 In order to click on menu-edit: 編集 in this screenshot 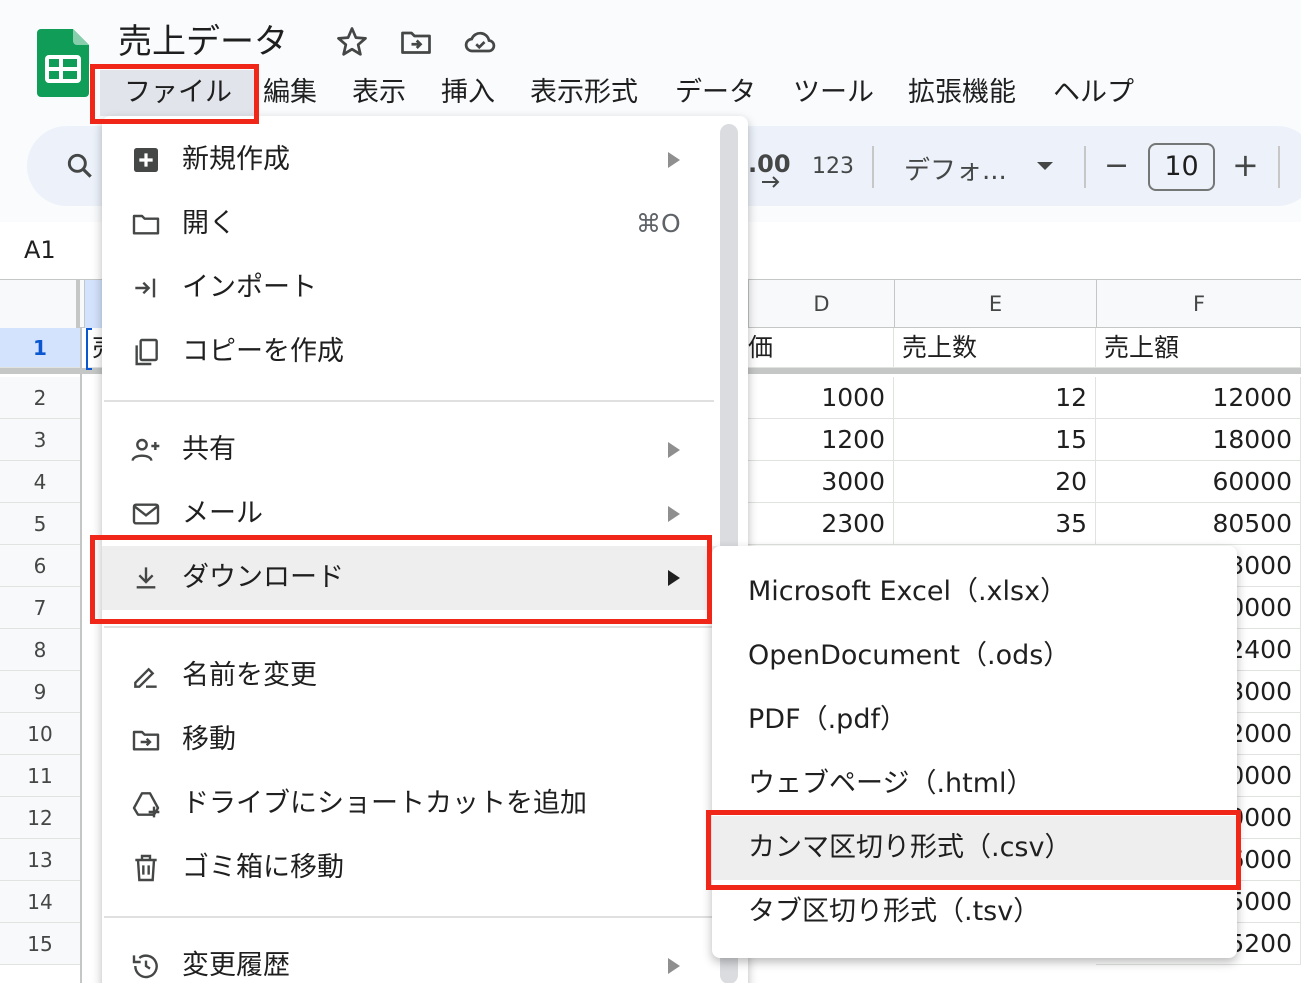, I will do `click(290, 93)`.